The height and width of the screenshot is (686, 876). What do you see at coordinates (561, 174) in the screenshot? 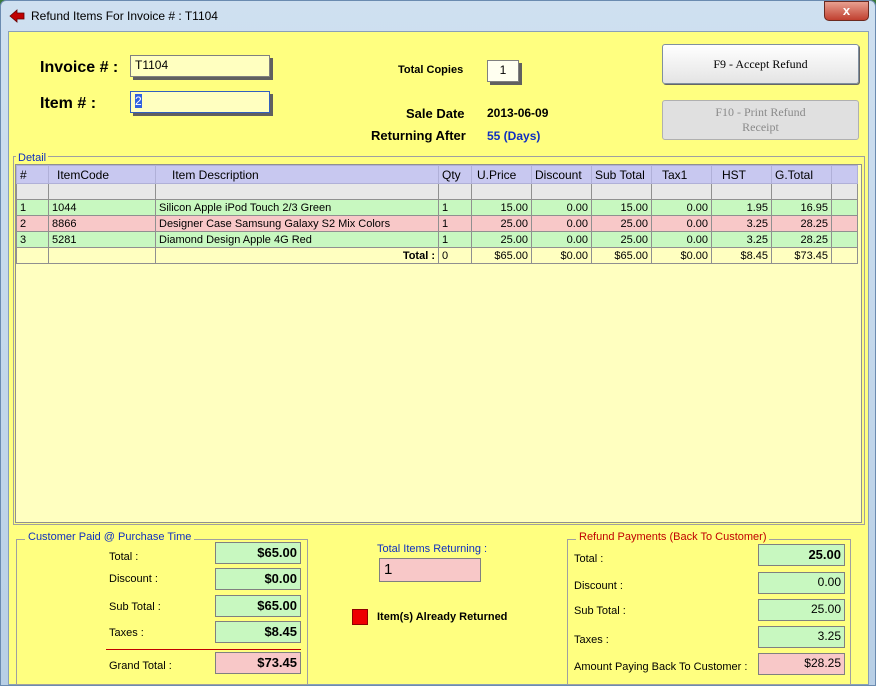
I see `col-discount: Discount` at bounding box center [561, 174].